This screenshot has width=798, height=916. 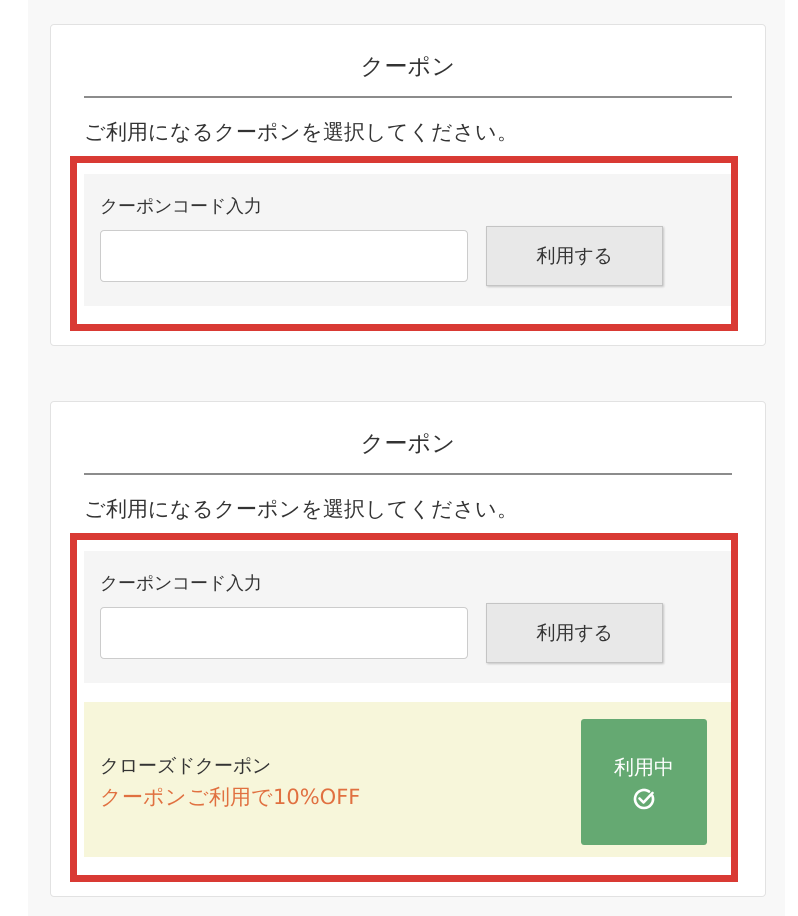 I want to click on check-circle-icon, so click(x=644, y=798).